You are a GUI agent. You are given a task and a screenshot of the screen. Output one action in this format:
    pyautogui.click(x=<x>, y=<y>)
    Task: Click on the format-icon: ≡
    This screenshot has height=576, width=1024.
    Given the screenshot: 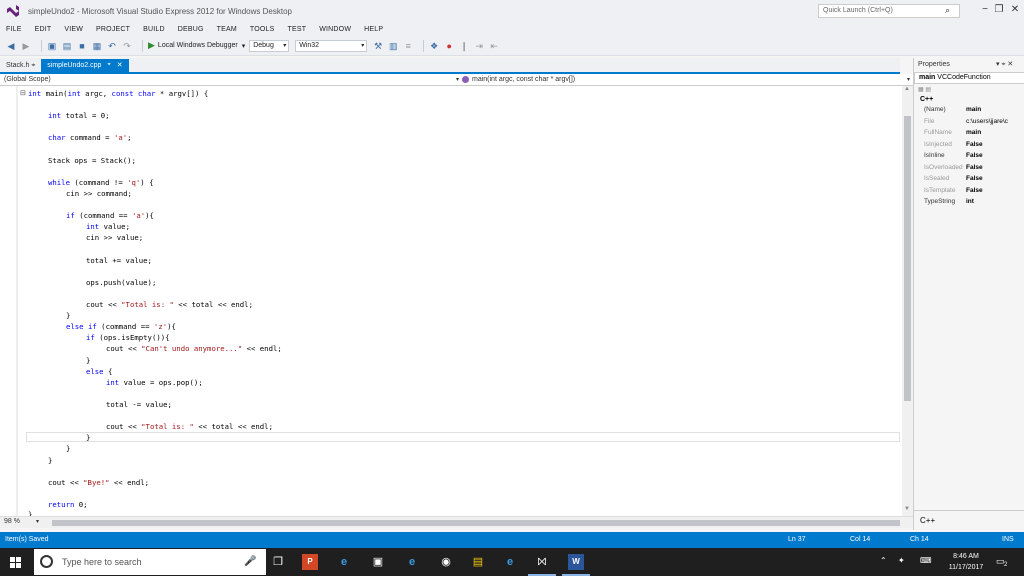 What is the action you would take?
    pyautogui.click(x=408, y=46)
    